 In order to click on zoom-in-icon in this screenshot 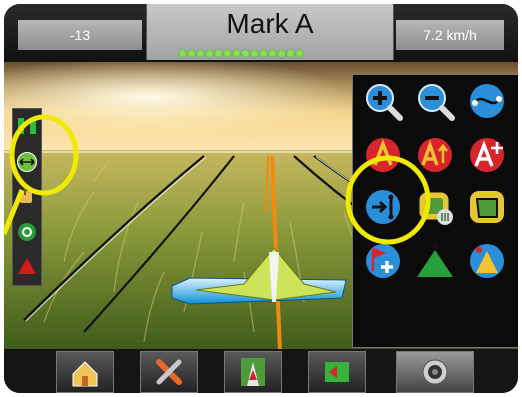, I will do `click(383, 101)`.